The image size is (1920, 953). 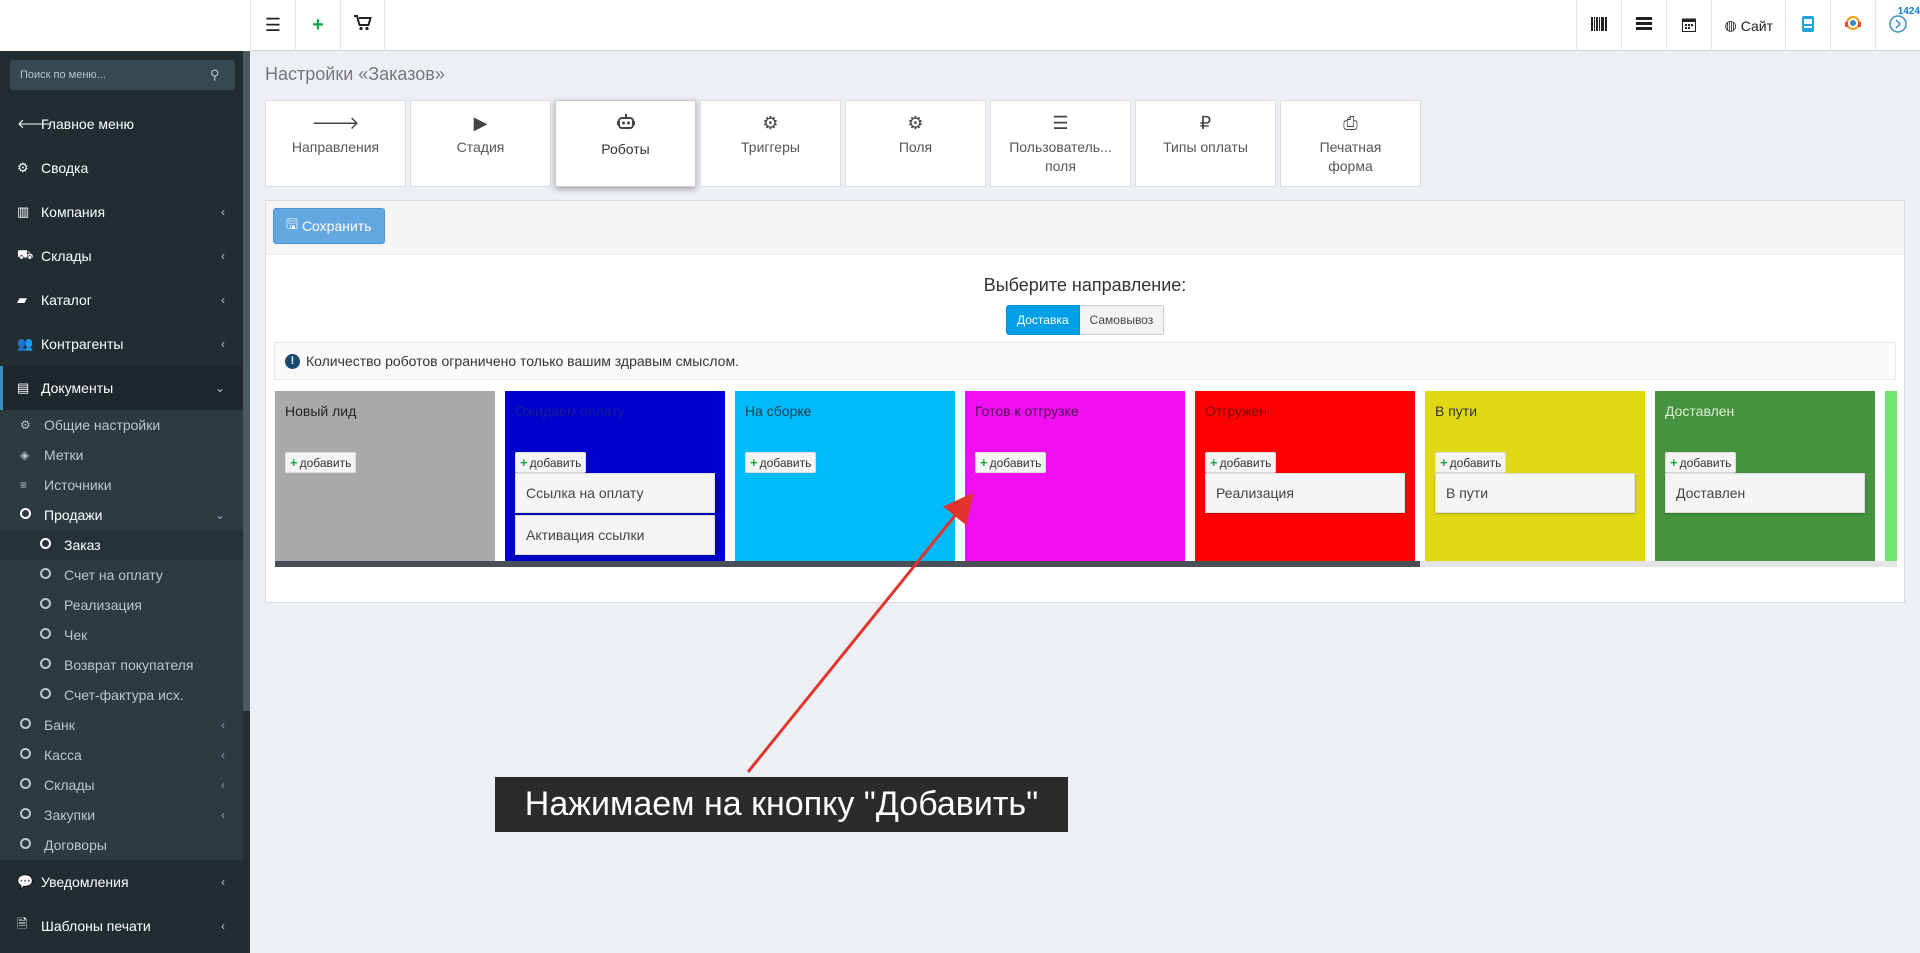 What do you see at coordinates (121, 695) in the screenshot?
I see `sidebar-item-outgoing-invoice: Счет-фактура исх.` at bounding box center [121, 695].